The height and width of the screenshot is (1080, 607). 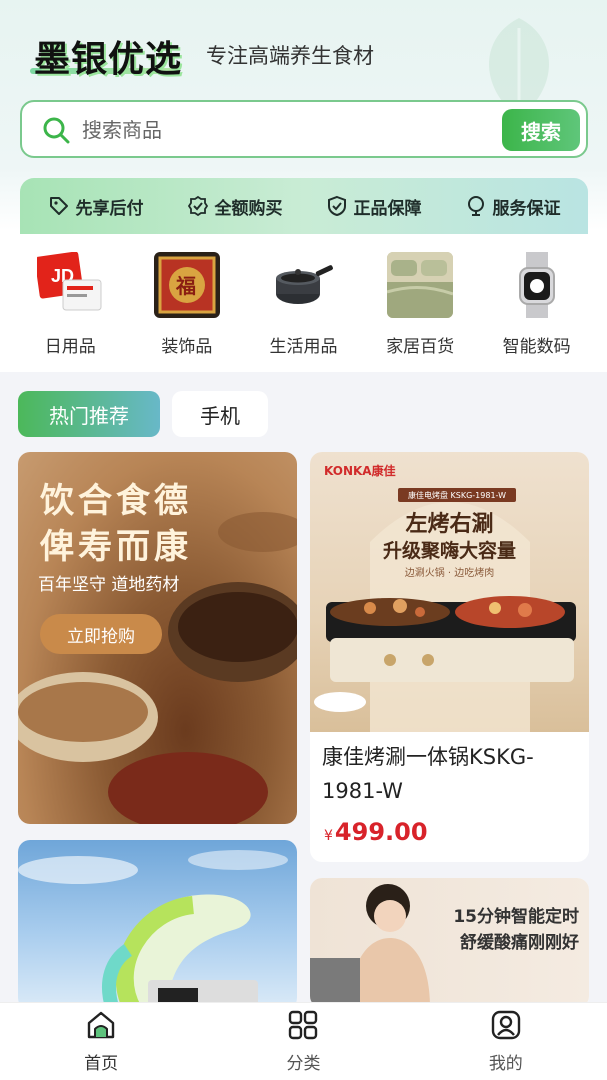 I want to click on category-label: 装饰品, so click(x=187, y=347).